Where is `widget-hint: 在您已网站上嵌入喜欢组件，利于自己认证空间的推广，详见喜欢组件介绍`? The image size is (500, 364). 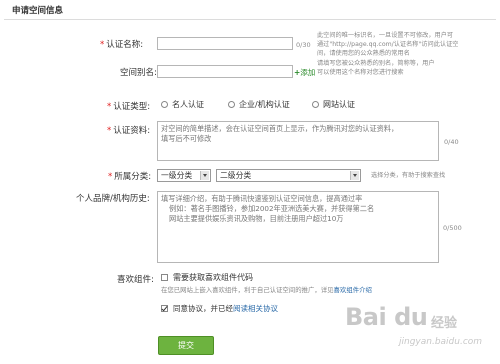
widget-hint: 在您已网站上嵌入喜欢组件，利于自己认证空间的推广，详见喜欢组件介绍 is located at coordinates (266, 290).